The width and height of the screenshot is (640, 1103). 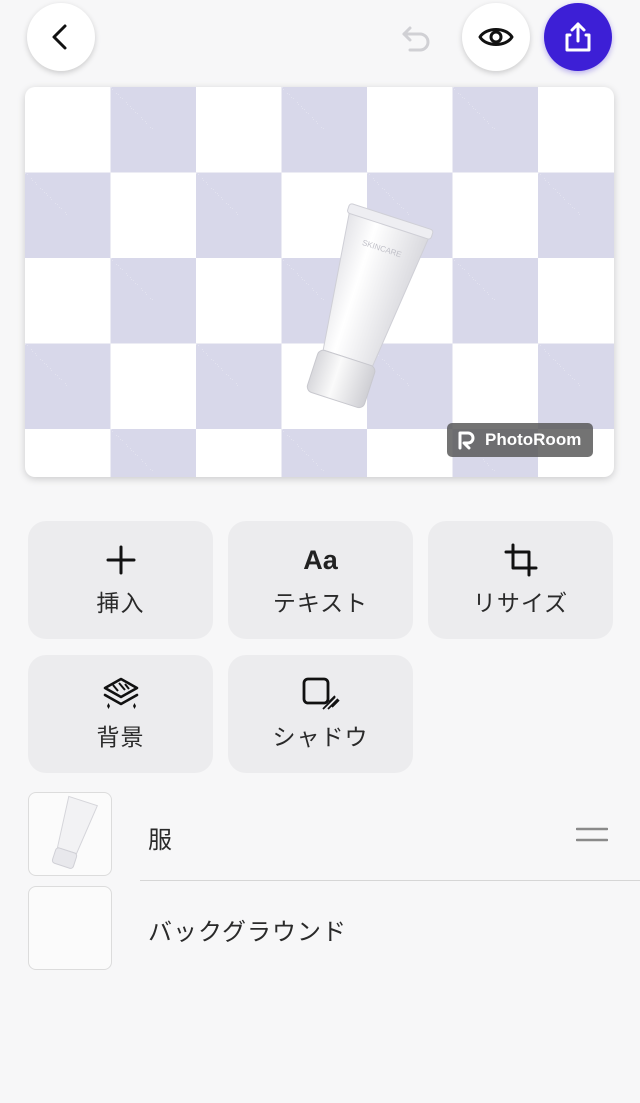 What do you see at coordinates (390, 880) in the screenshot?
I see `layer-divider` at bounding box center [390, 880].